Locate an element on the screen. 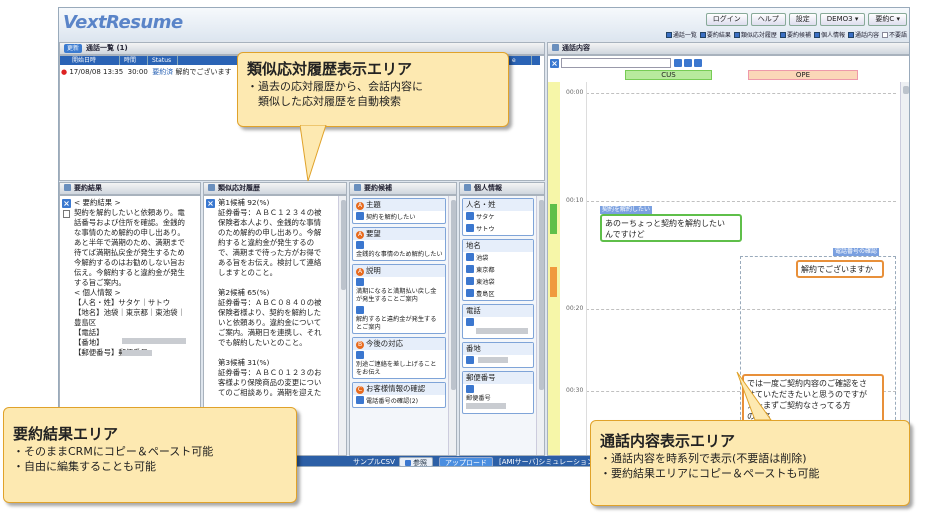 This screenshot has width=950, height=517. personal-header: 個人情報 is located at coordinates (502, 188).